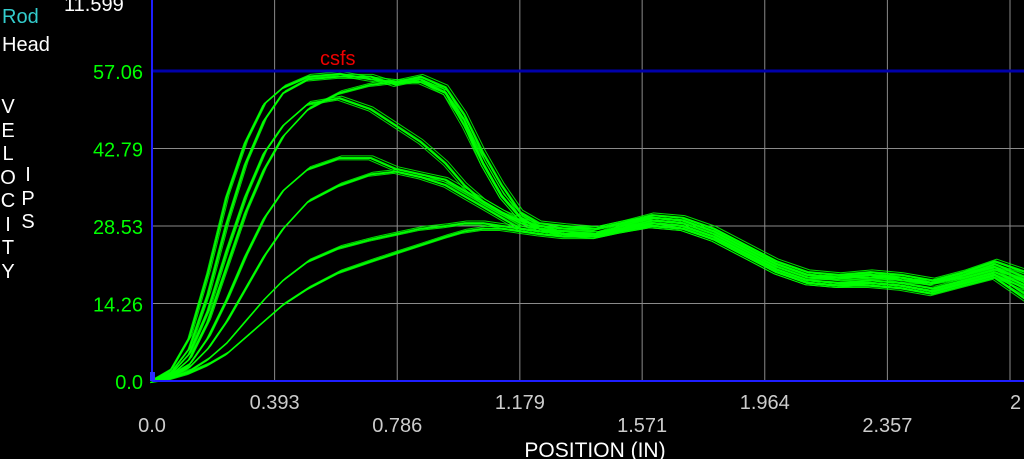 This screenshot has width=1024, height=459. I want to click on y-axis-label-letter: L, so click(8, 154).